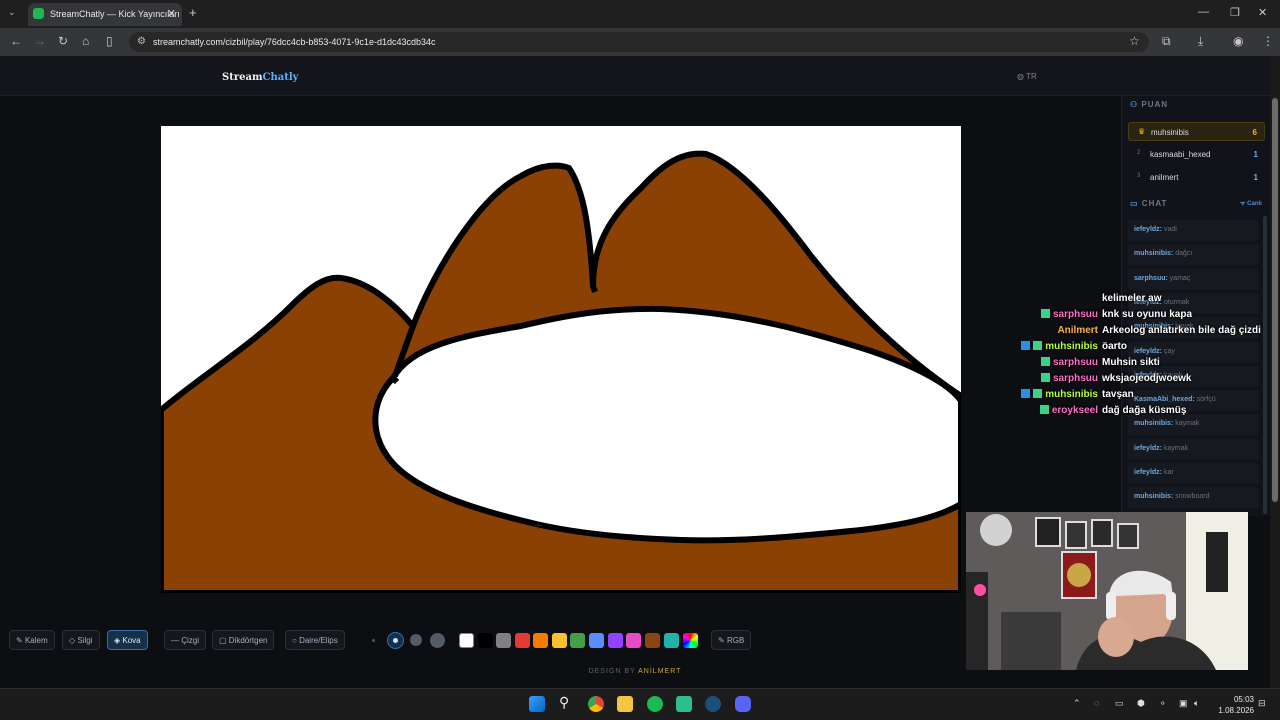 This screenshot has height=720, width=1280. I want to click on tray-mic-icon: ⚬, so click(1163, 703).